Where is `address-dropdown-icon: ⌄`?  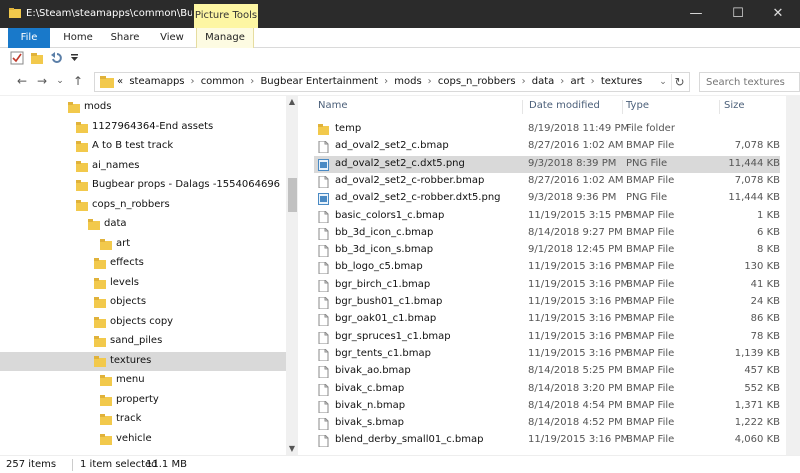
address-dropdown-icon: ⌄ is located at coordinates (663, 82).